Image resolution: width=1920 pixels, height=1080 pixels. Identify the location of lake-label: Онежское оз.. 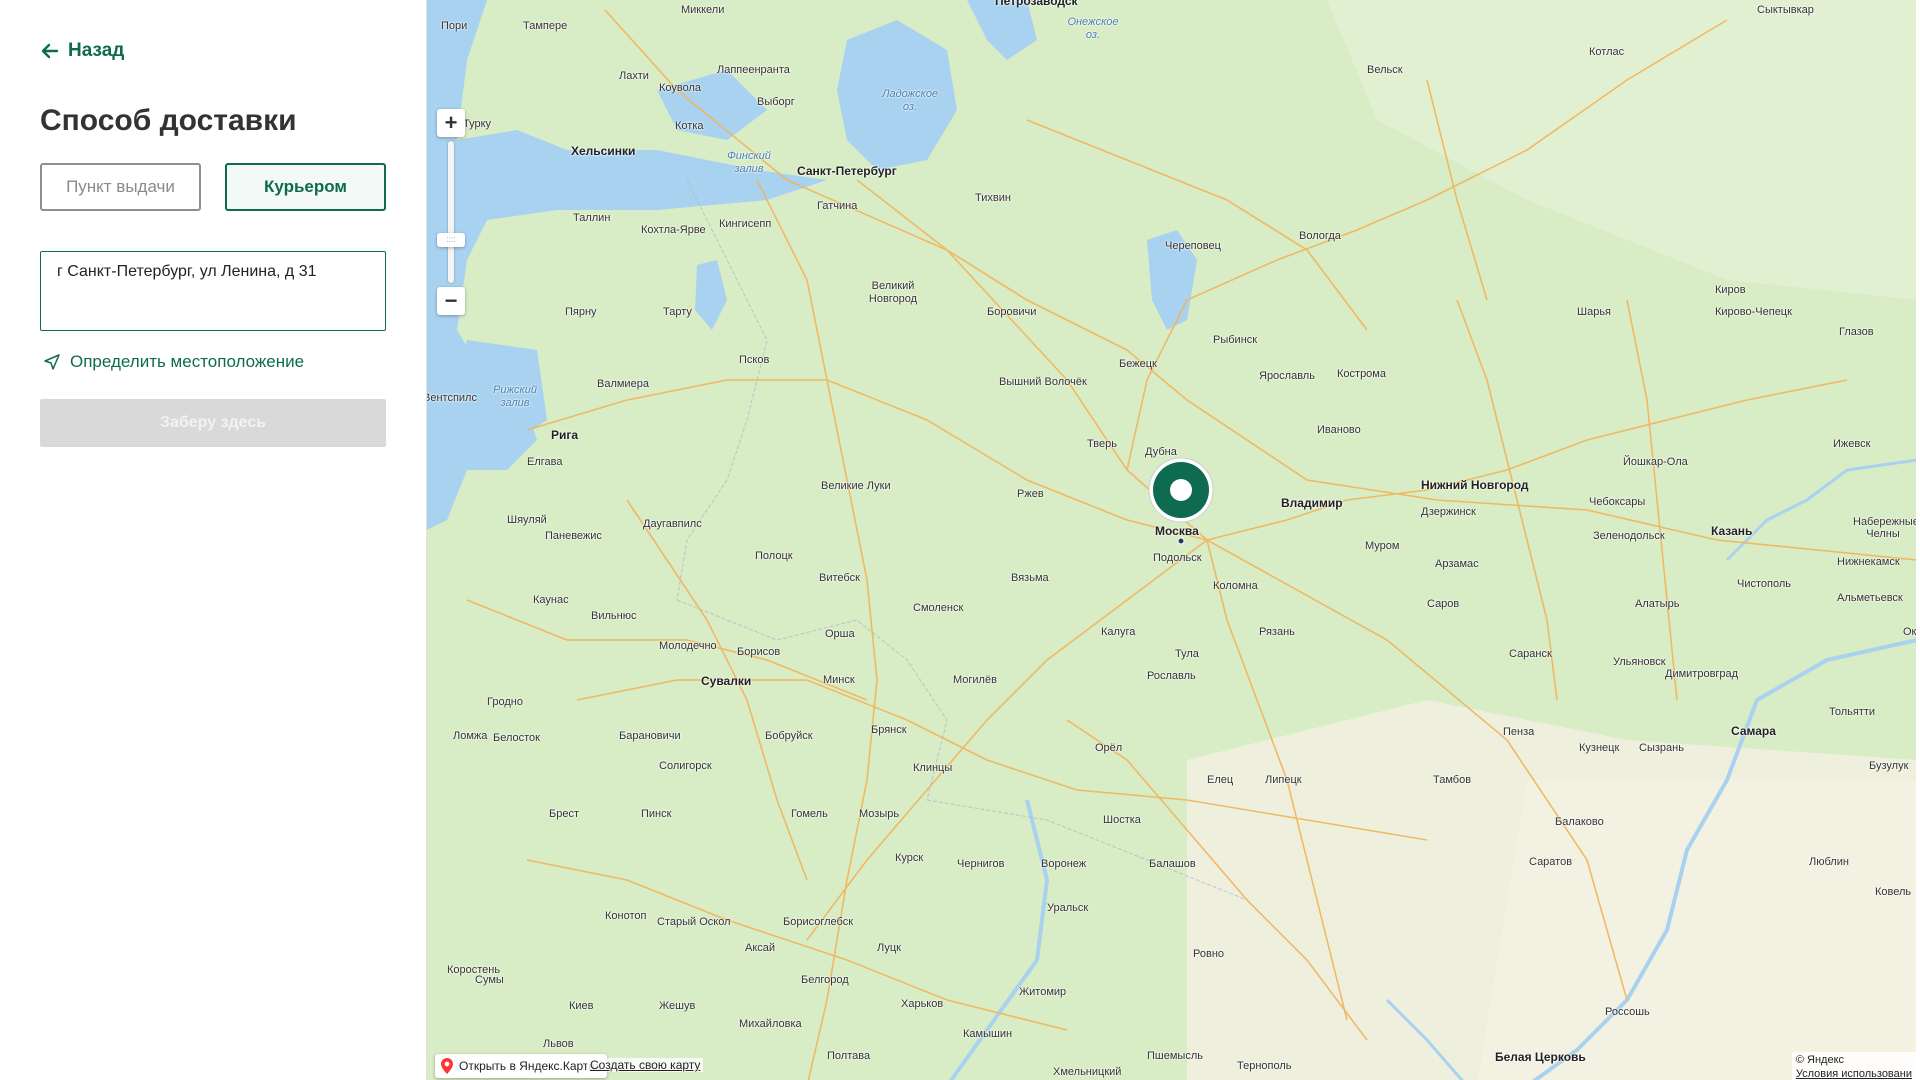
(1093, 28).